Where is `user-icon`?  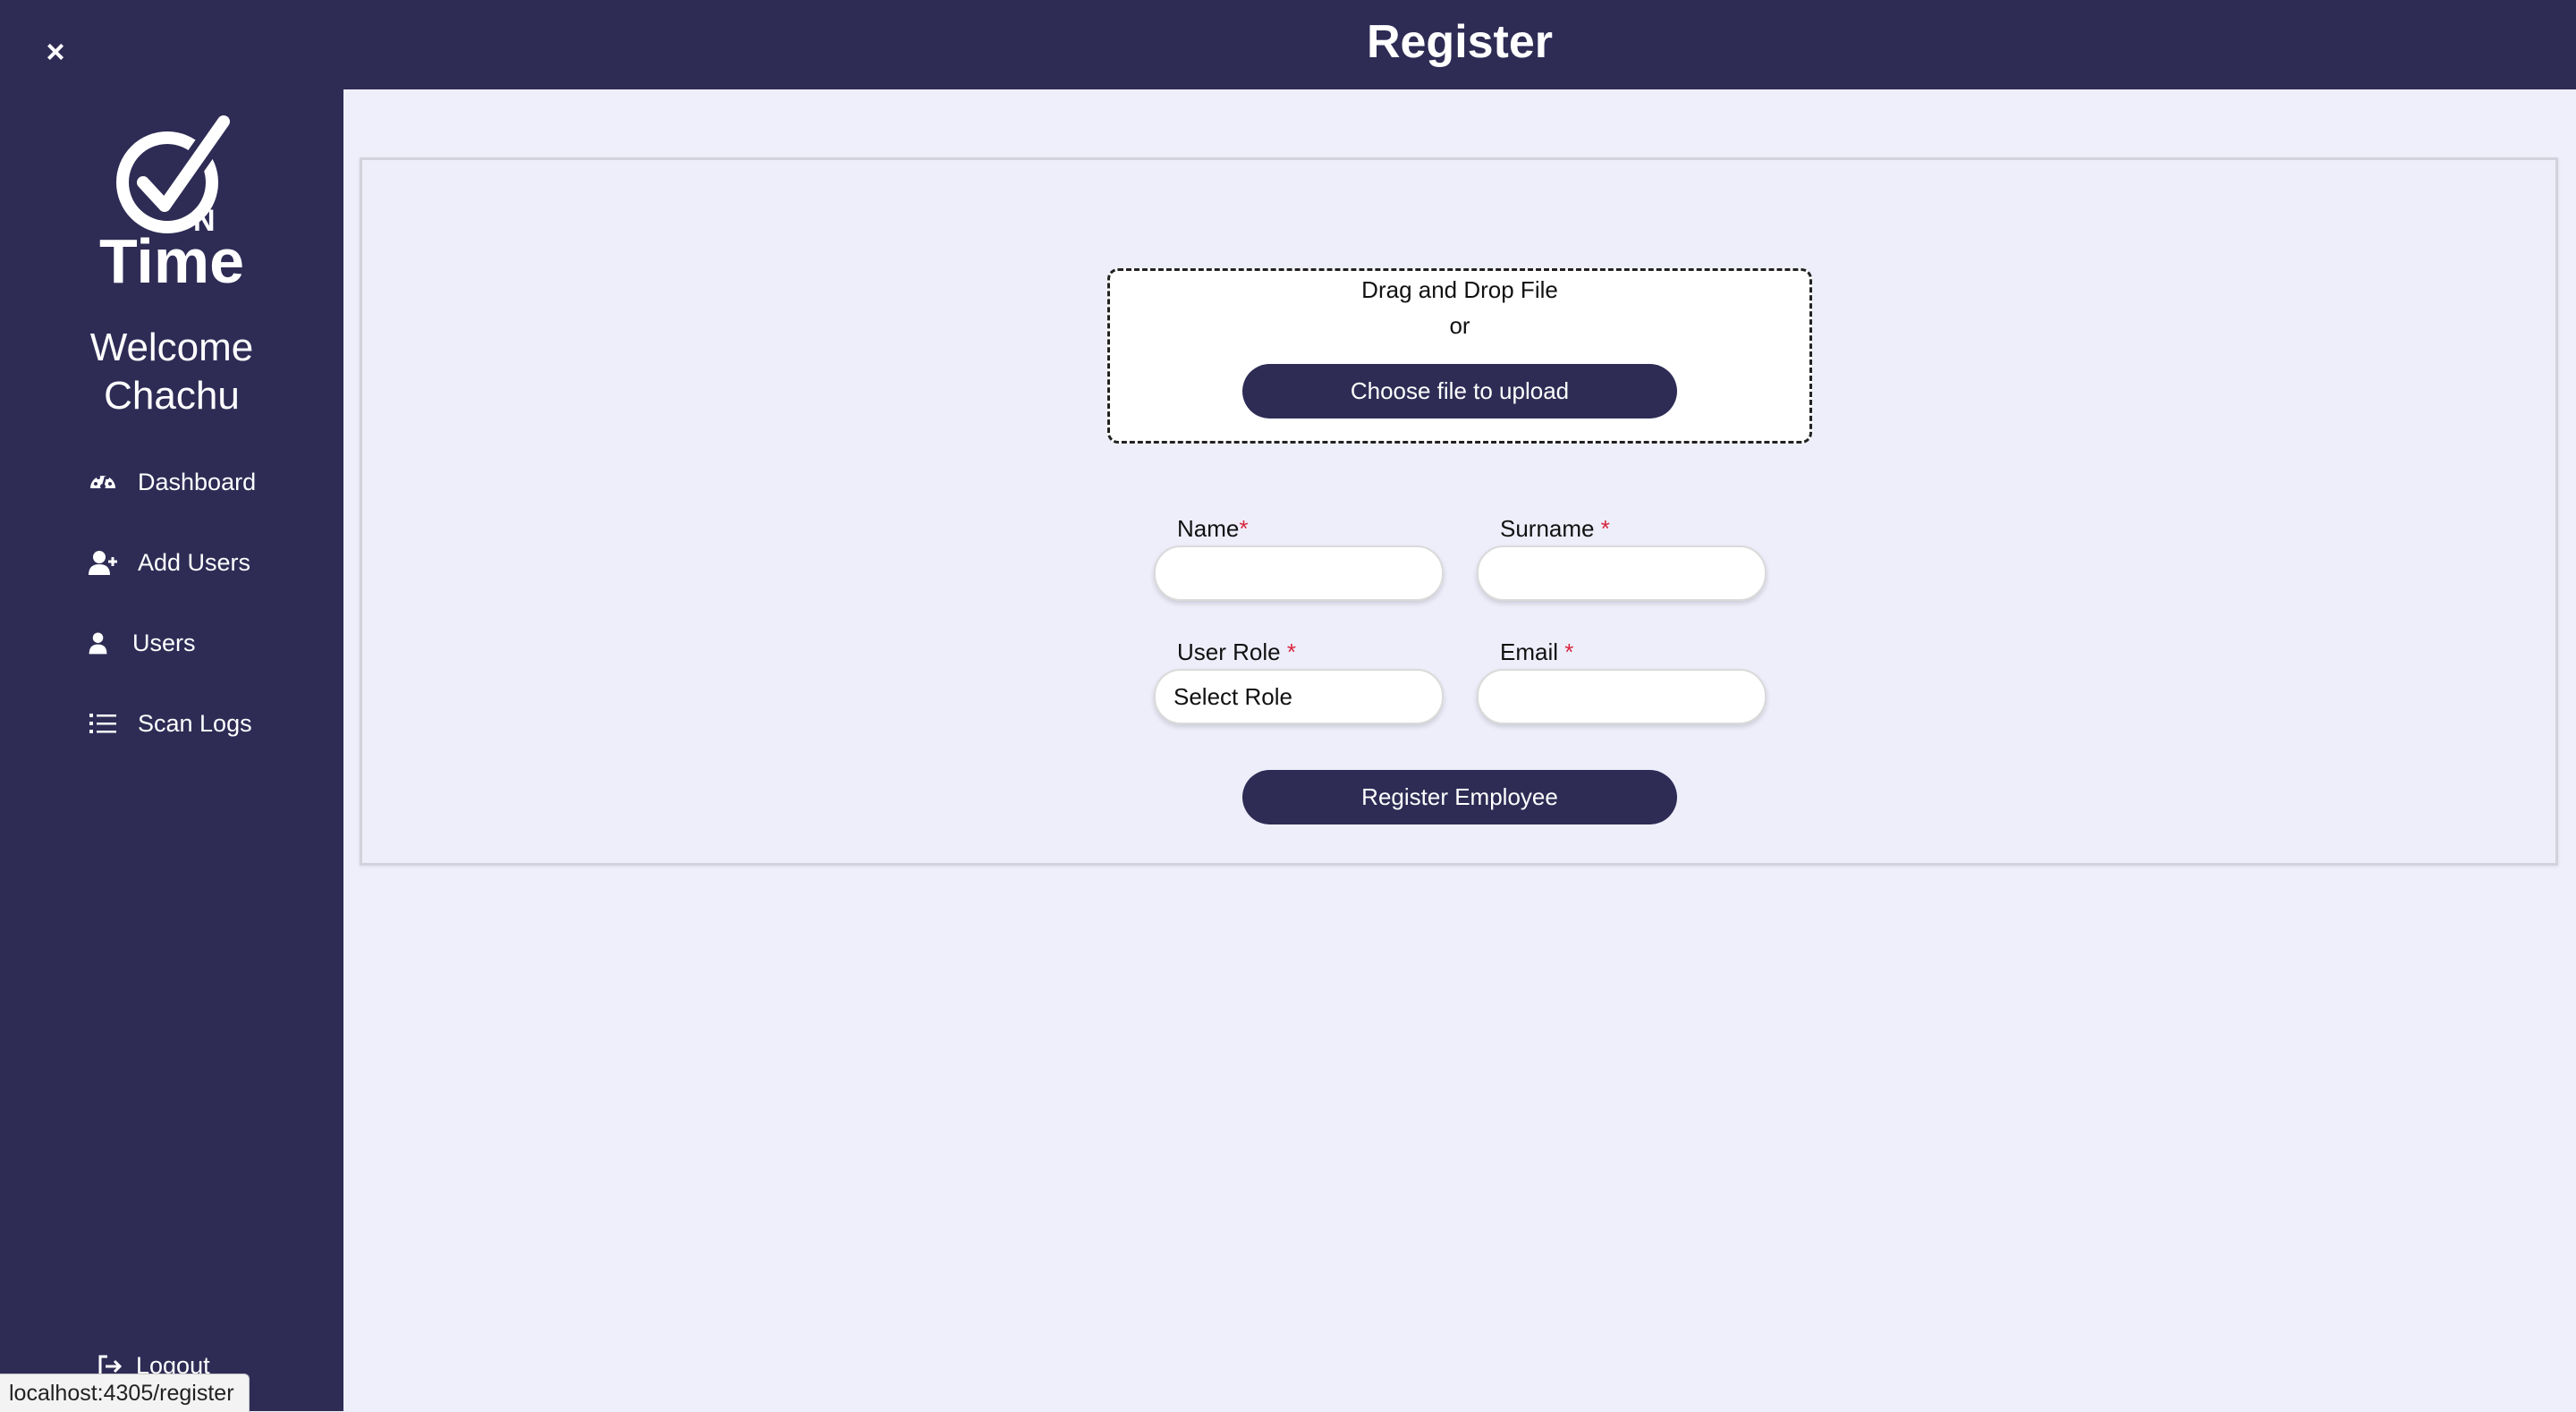
user-icon is located at coordinates (98, 643).